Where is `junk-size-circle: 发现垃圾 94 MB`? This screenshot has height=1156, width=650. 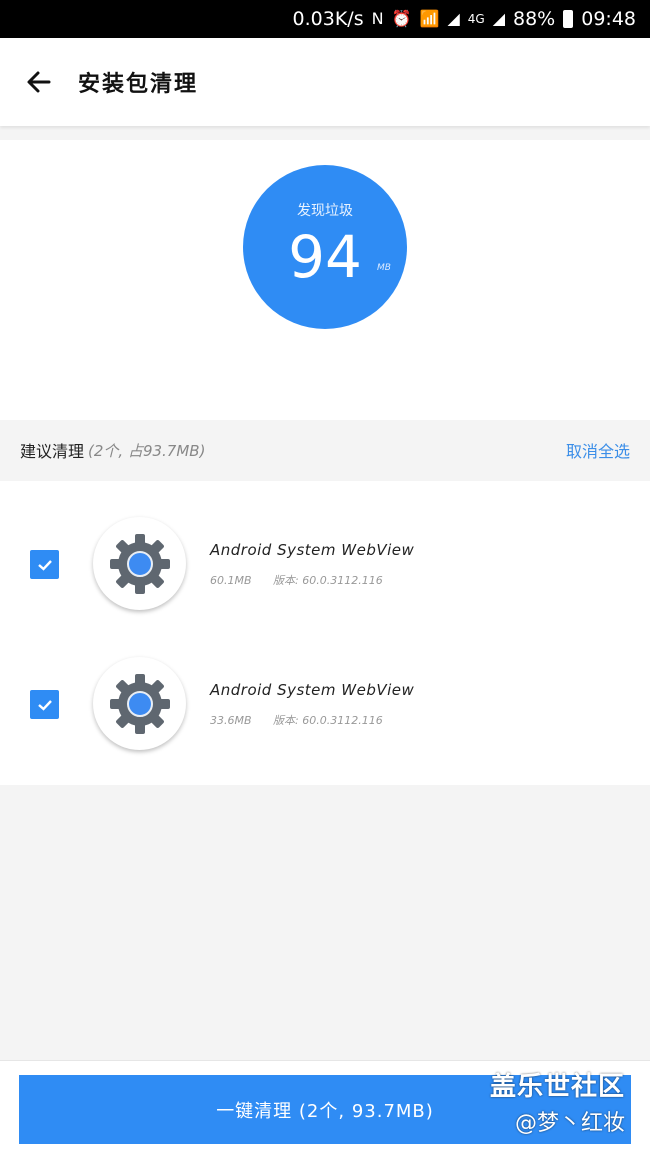
junk-size-circle: 发现垃圾 94 MB is located at coordinates (325, 247).